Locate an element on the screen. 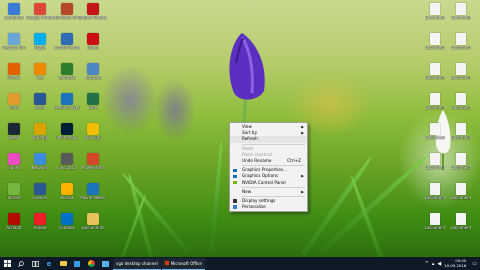 The height and width of the screenshot is (270, 480). desktop-icon: PowerPoint is located at coordinates (93, 162).